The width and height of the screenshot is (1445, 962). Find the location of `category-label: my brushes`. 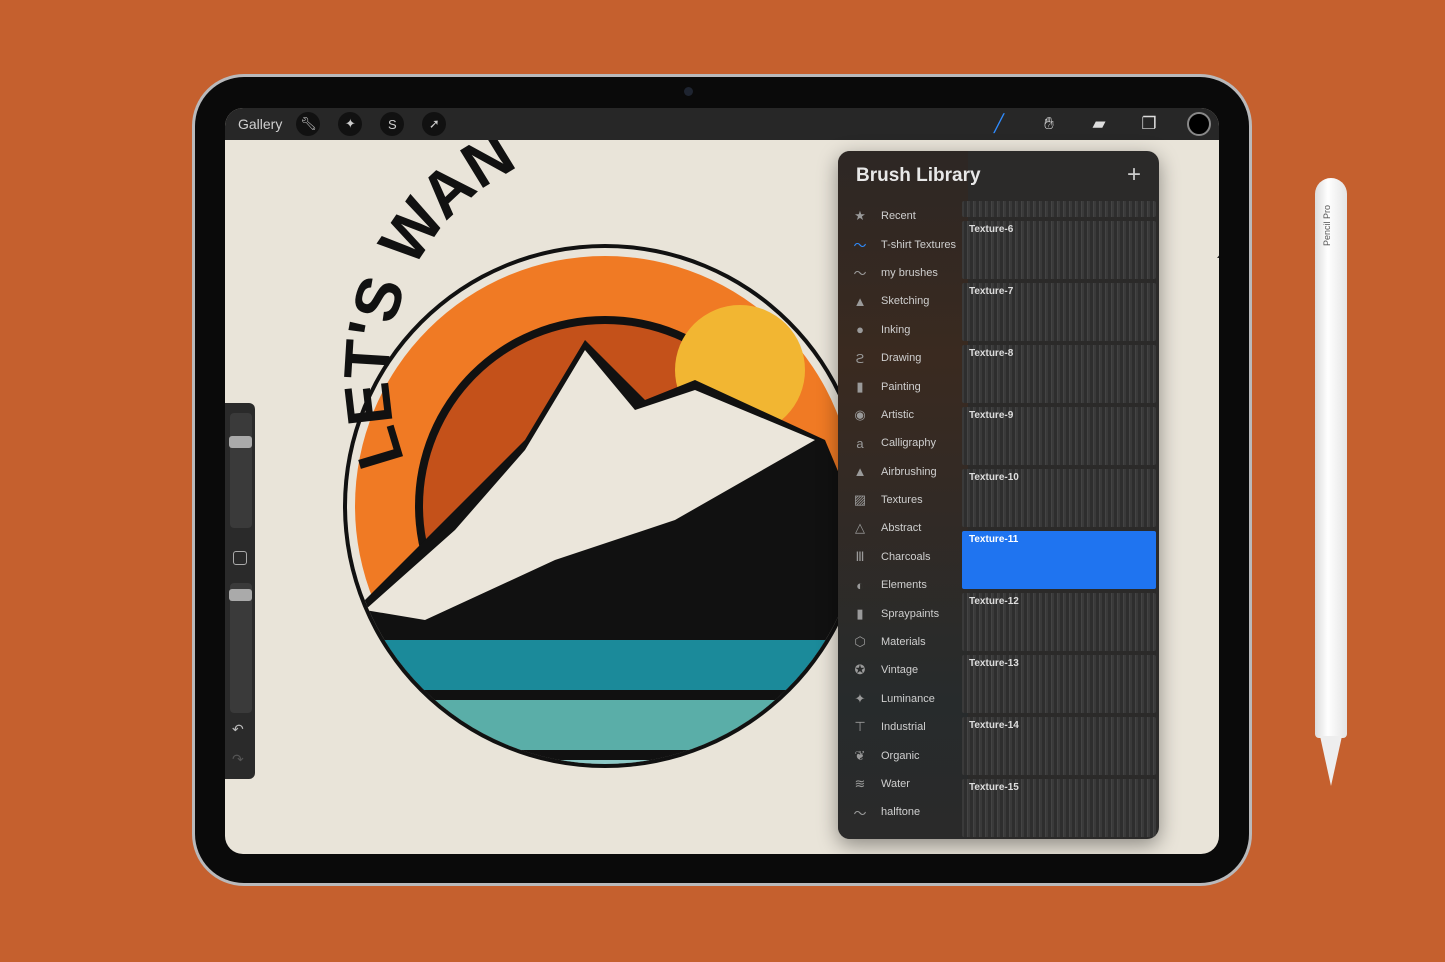

category-label: my brushes is located at coordinates (909, 272).